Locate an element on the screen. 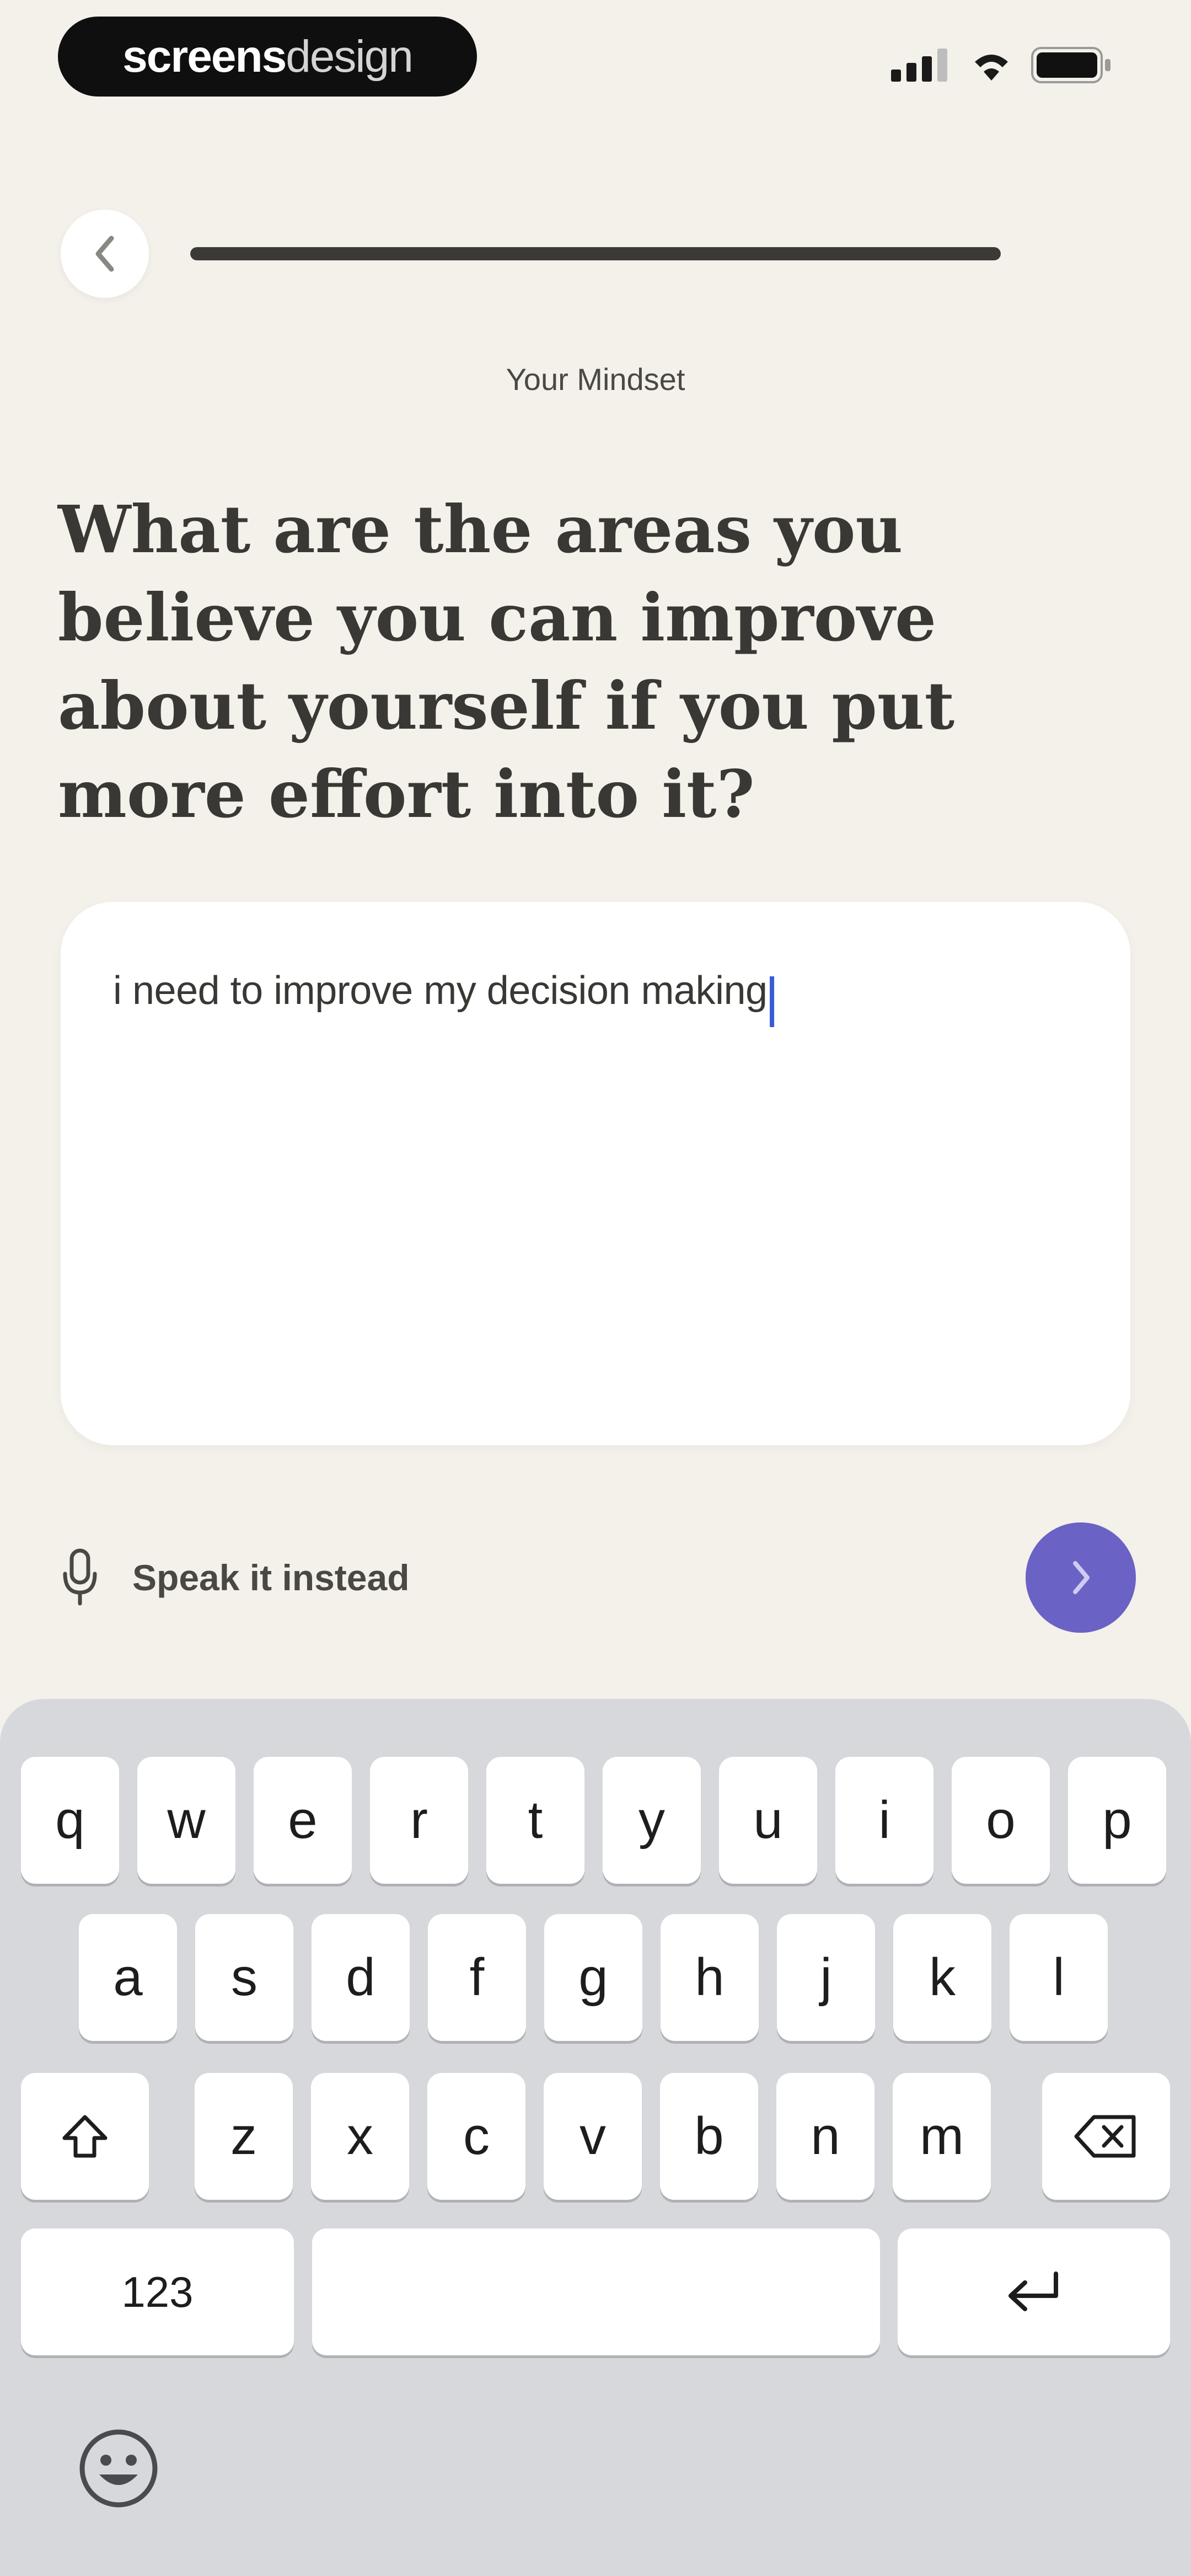 Image resolution: width=1191 pixels, height=2576 pixels. status-bar: screens design is located at coordinates (595, 60).